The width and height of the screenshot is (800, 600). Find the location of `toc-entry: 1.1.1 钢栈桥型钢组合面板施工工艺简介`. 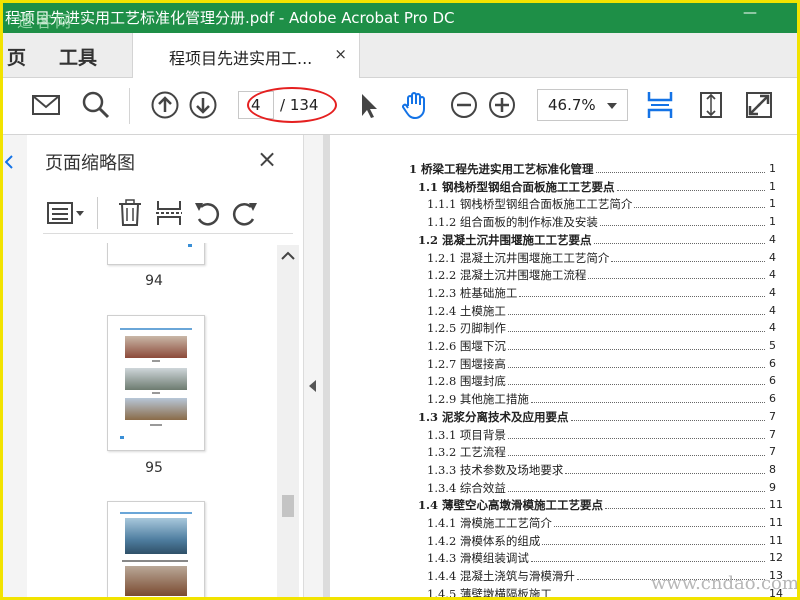

toc-entry: 1.1.1 钢栈桥型钢组合面板施工工艺简介 is located at coordinates (529, 204).